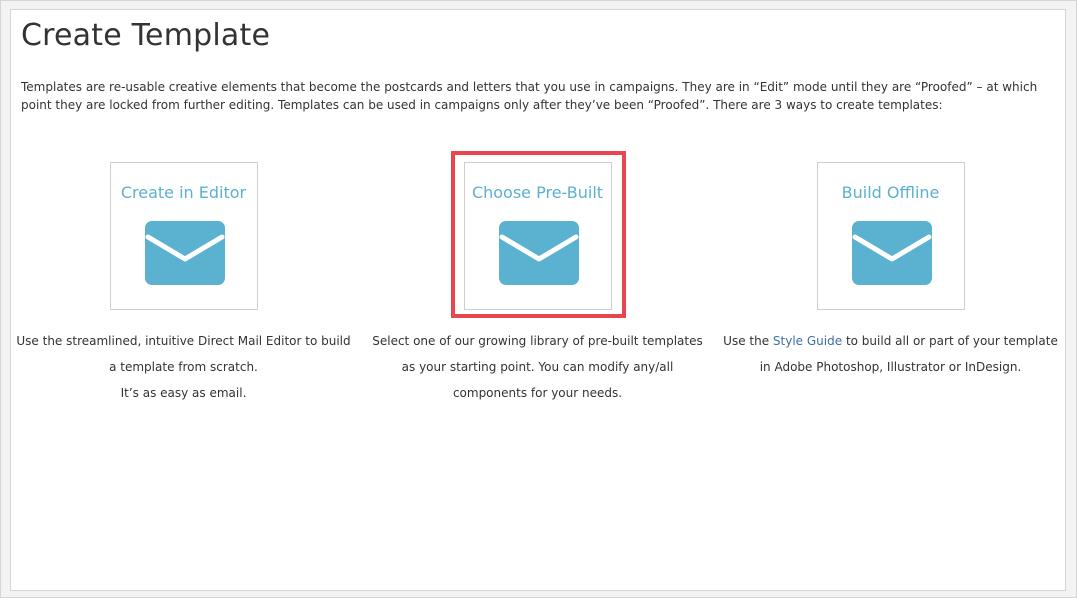 The image size is (1077, 598). What do you see at coordinates (183, 393) in the screenshot?
I see `description-line: It’s as easy as email.` at bounding box center [183, 393].